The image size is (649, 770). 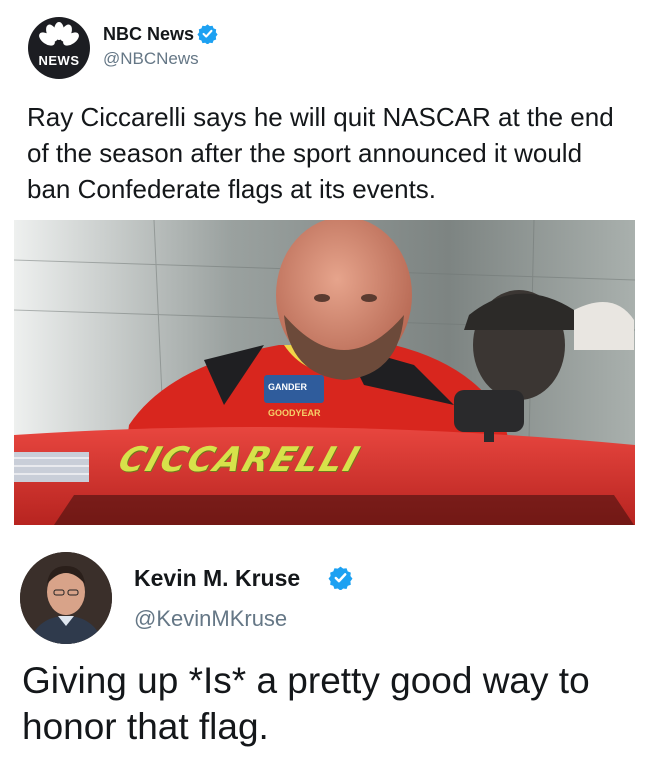 I want to click on suit-sponsor-text: GOODYEAR, so click(x=294, y=413).